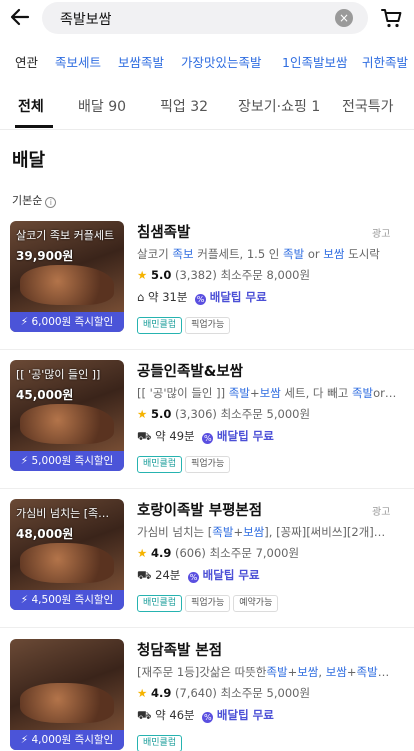 The height and width of the screenshot is (751, 414). What do you see at coordinates (279, 106) in the screenshot?
I see `tab-shopping: 장보기·쇼핑 1` at bounding box center [279, 106].